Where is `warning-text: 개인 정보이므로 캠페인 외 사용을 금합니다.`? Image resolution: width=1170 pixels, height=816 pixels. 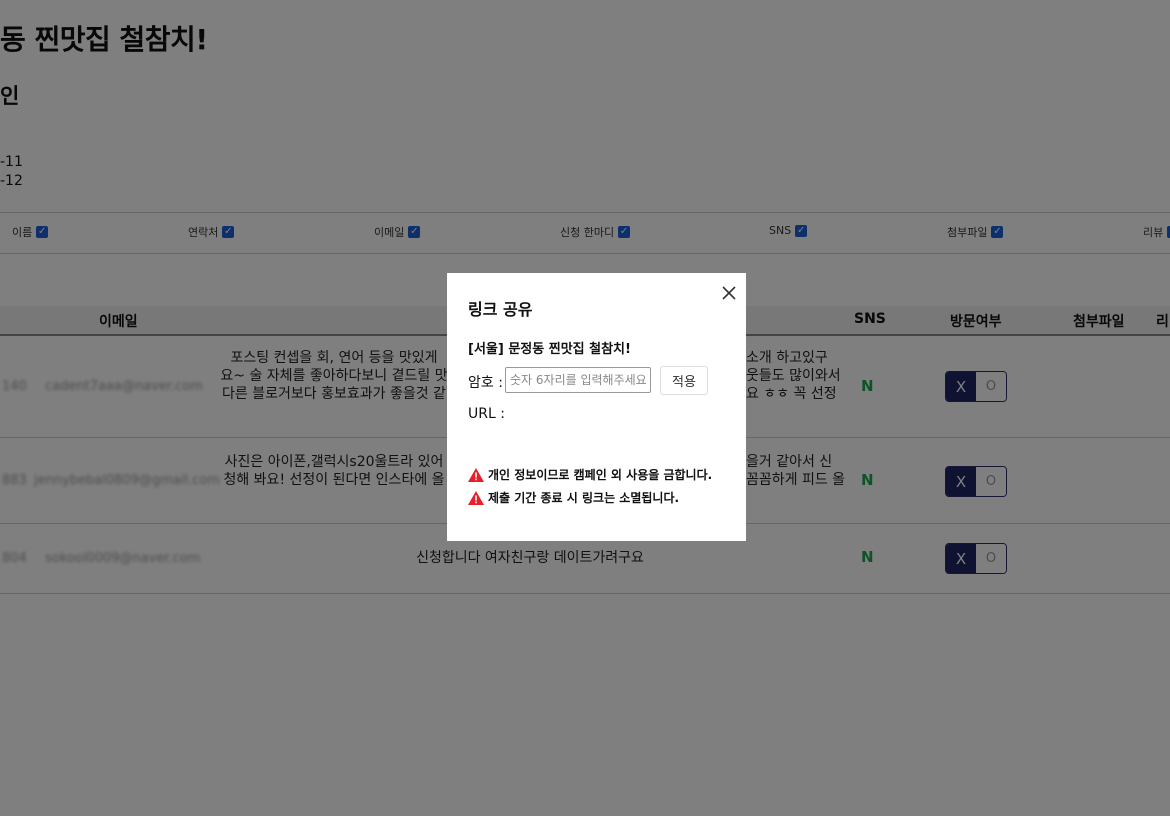
warning-text: 개인 정보이므로 캠페인 외 사용을 금합니다. is located at coordinates (600, 475).